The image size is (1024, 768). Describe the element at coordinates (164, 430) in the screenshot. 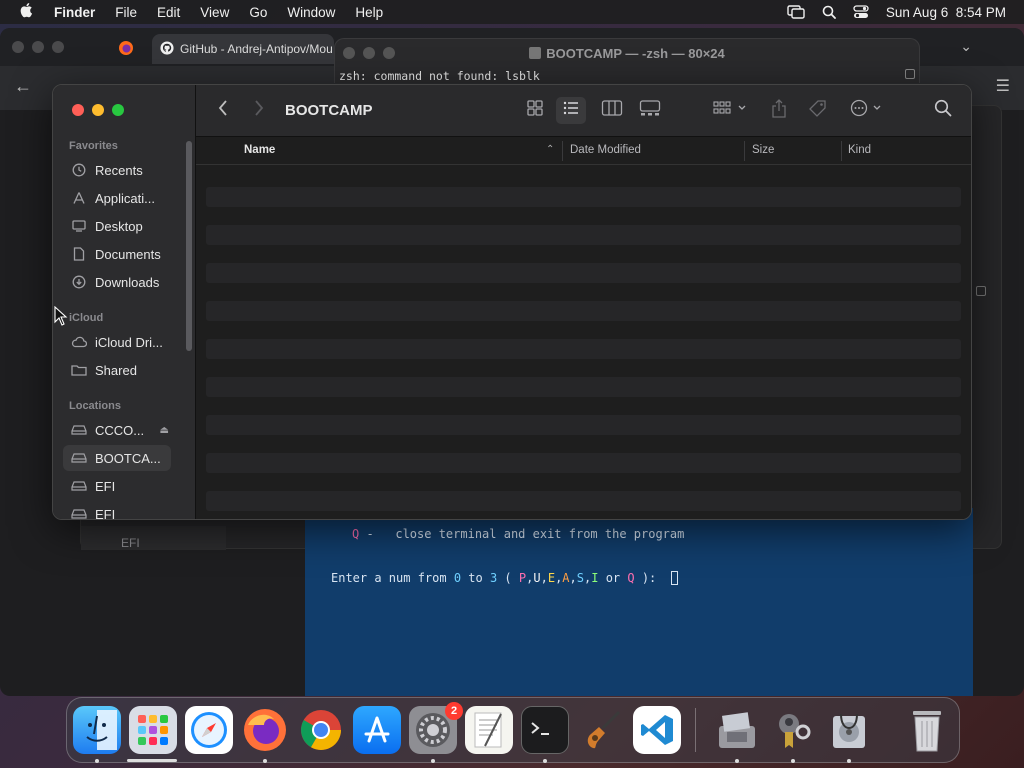

I see `eject-icon: ⏏` at that location.